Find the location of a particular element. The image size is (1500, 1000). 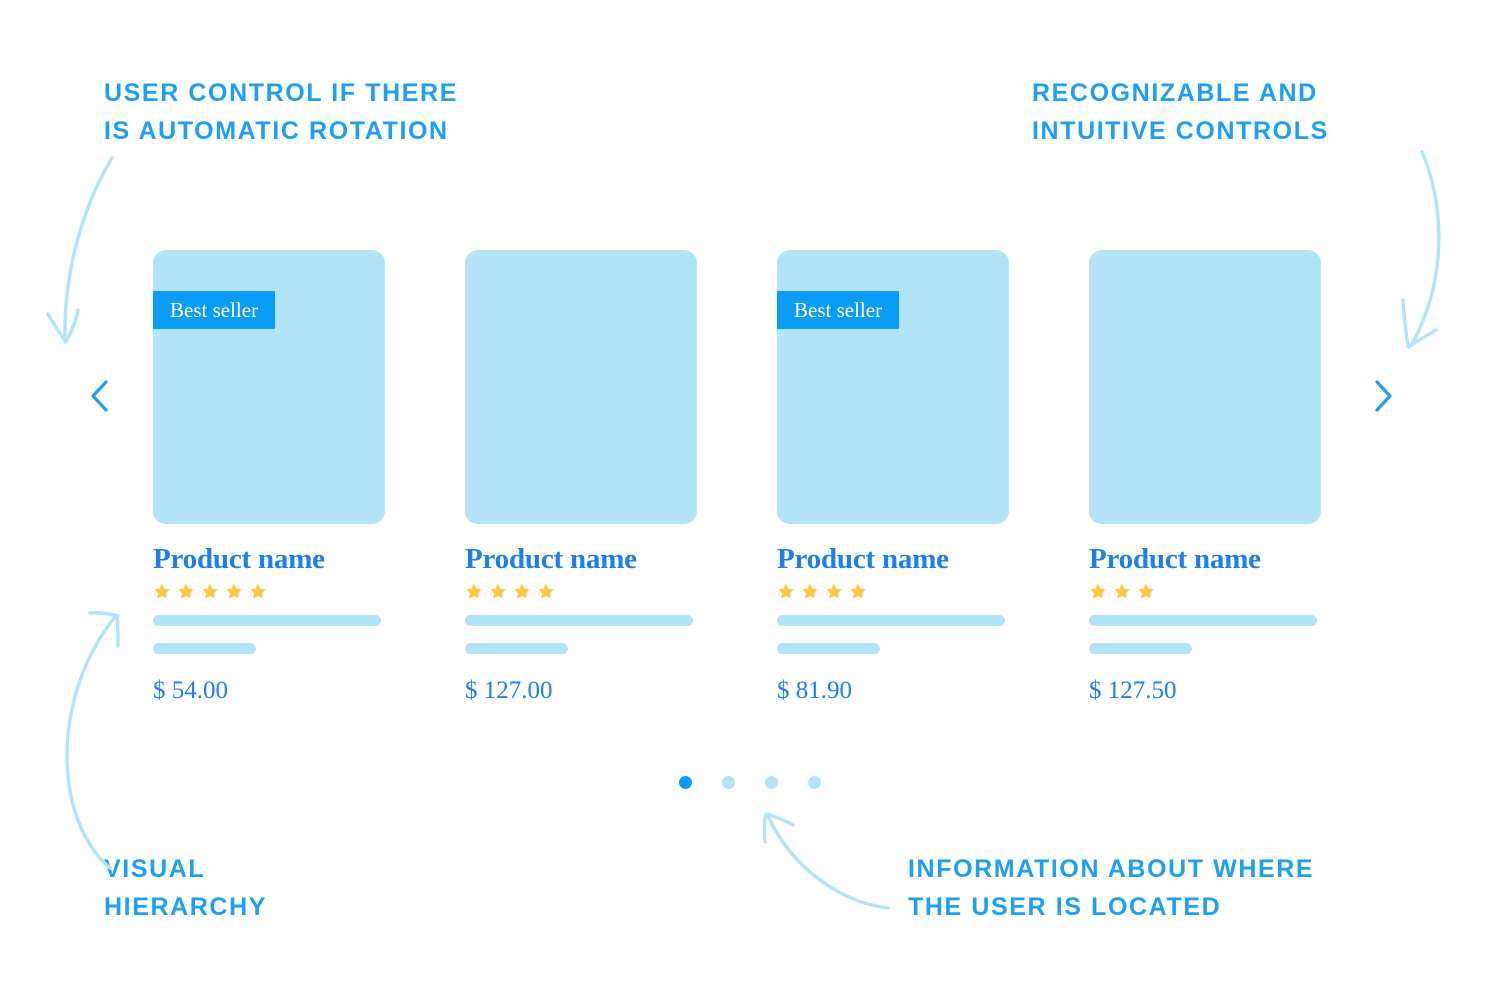

chevron-left-icon is located at coordinates (99, 396).